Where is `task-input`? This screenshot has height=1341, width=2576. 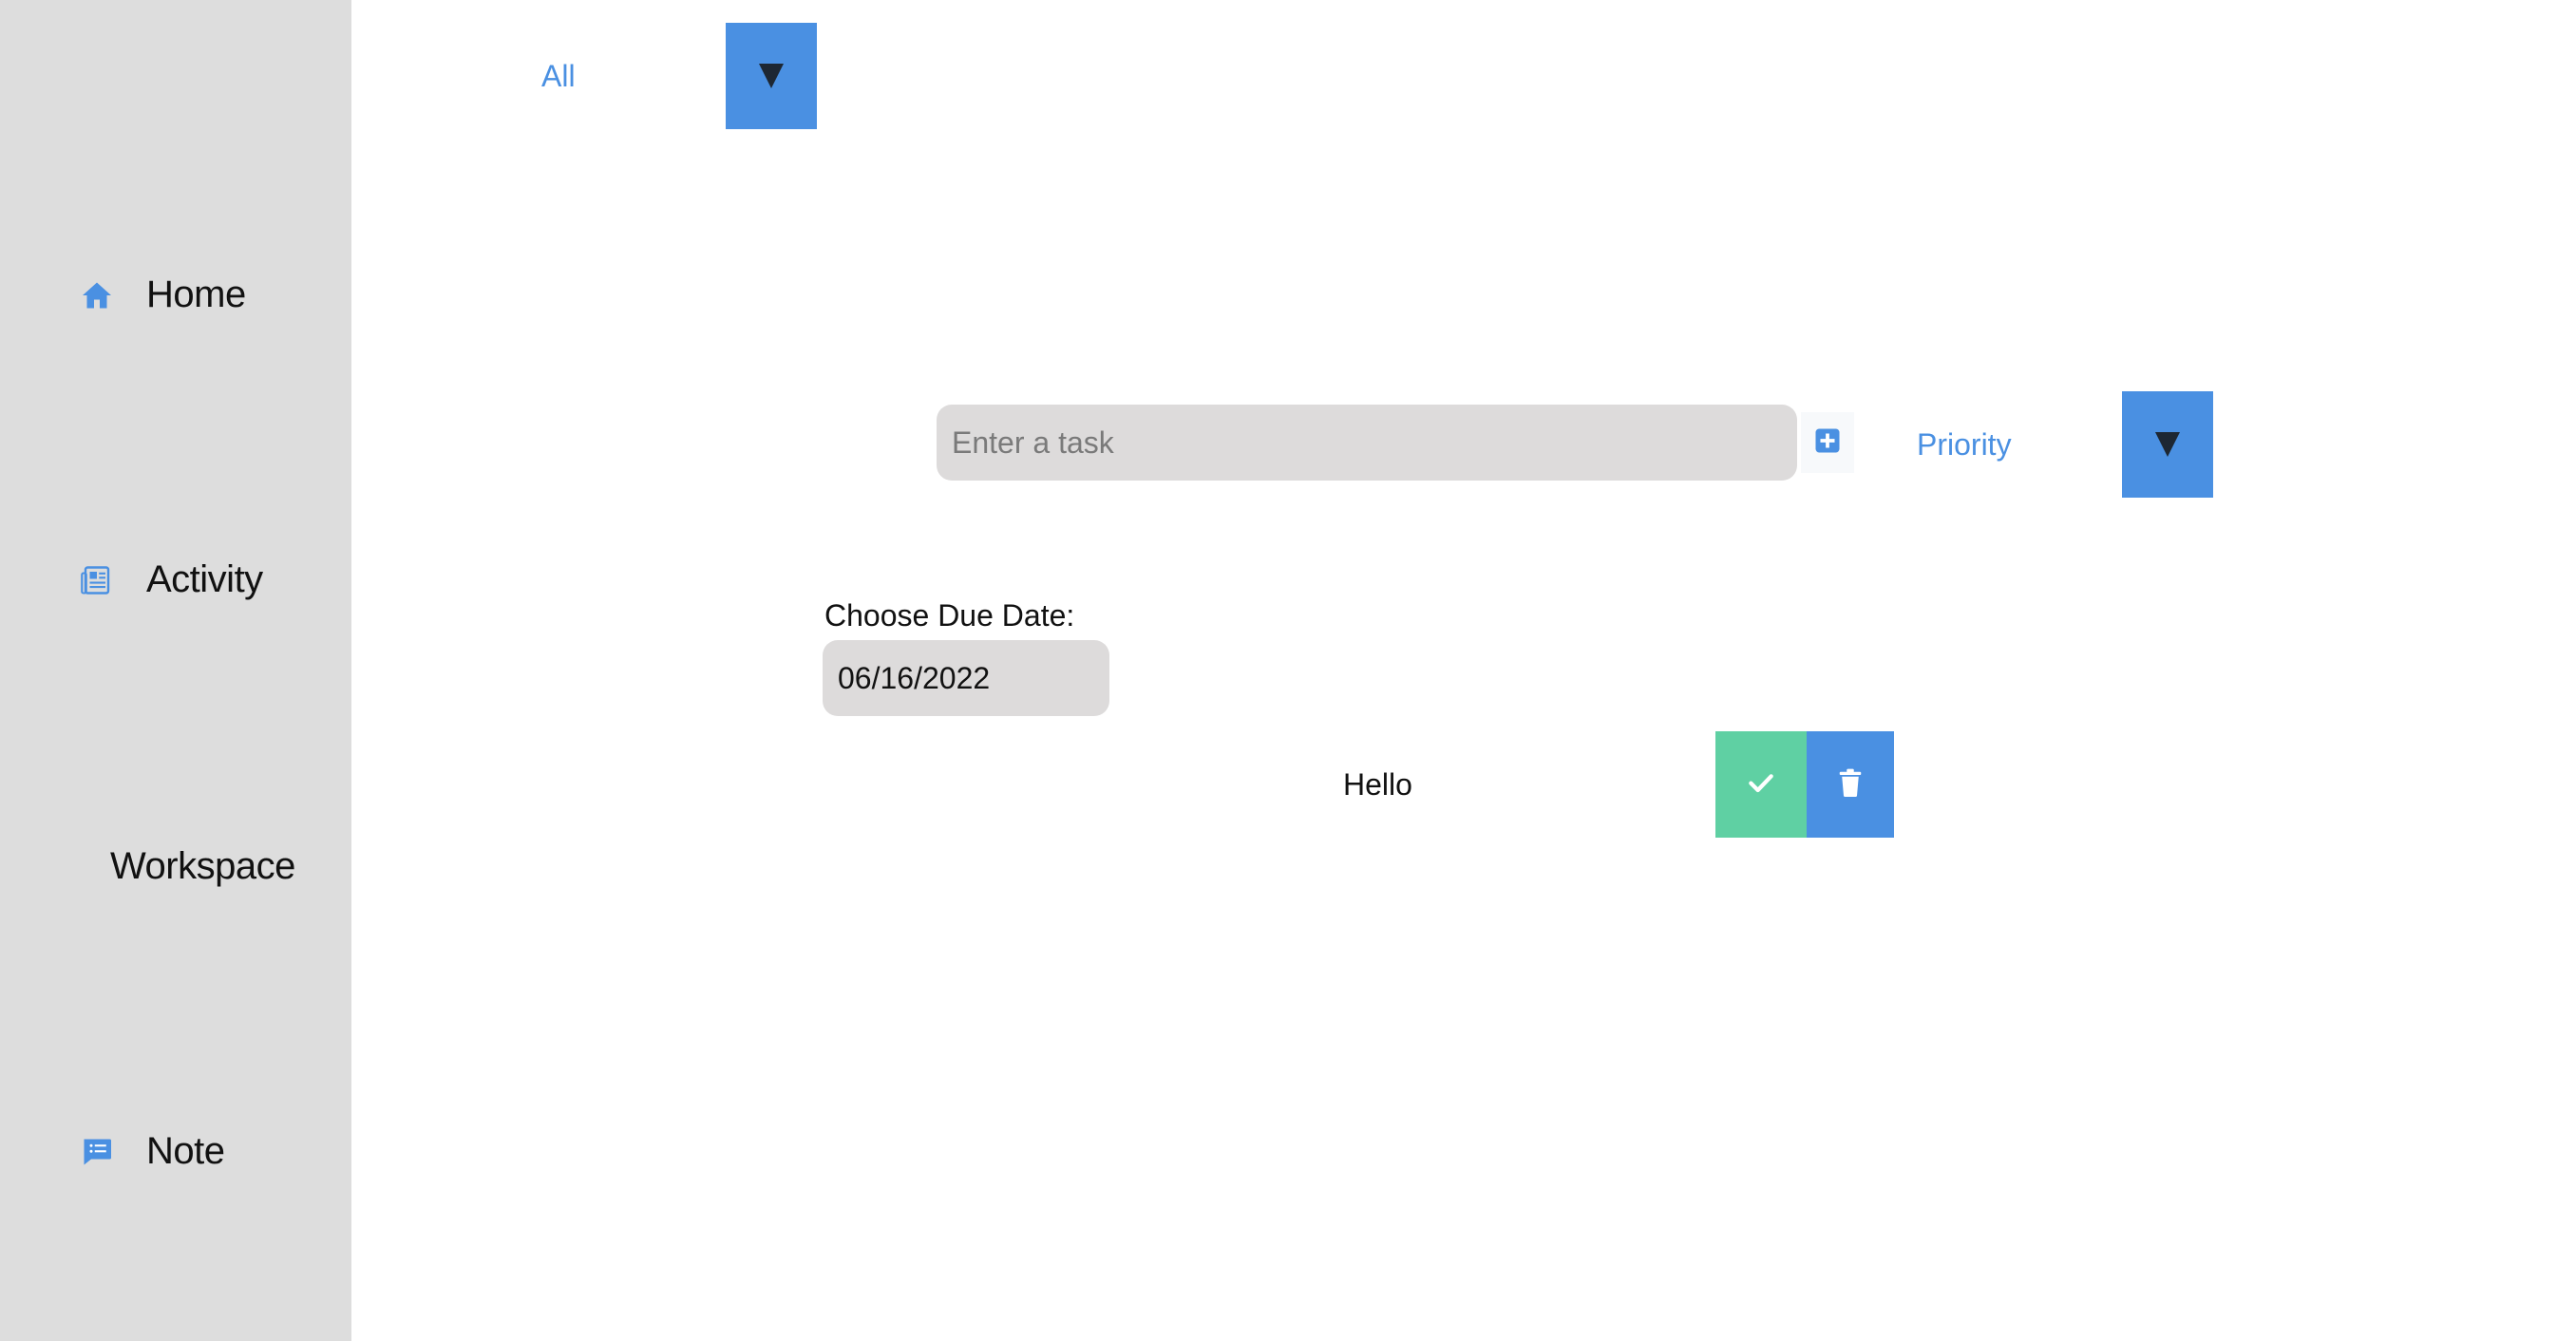 task-input is located at coordinates (1367, 443).